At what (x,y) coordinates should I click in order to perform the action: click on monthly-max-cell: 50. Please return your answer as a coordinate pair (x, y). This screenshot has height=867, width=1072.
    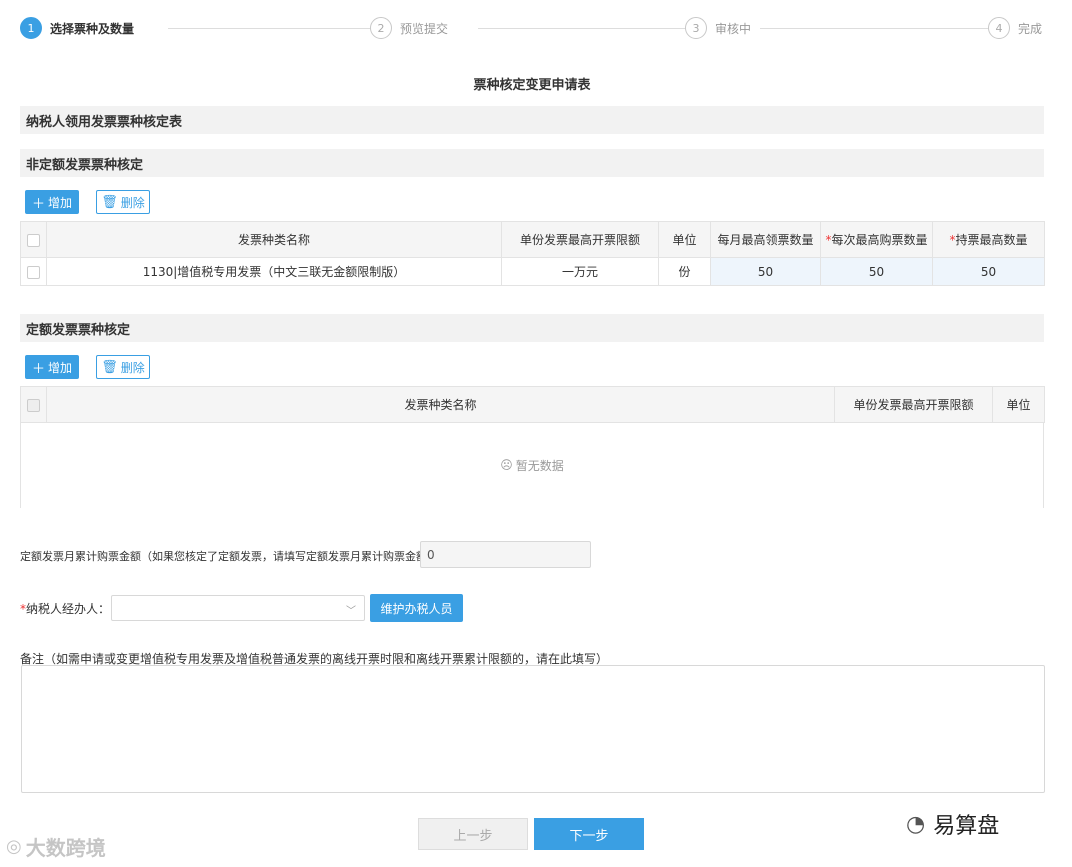
    Looking at the image, I should click on (765, 271).